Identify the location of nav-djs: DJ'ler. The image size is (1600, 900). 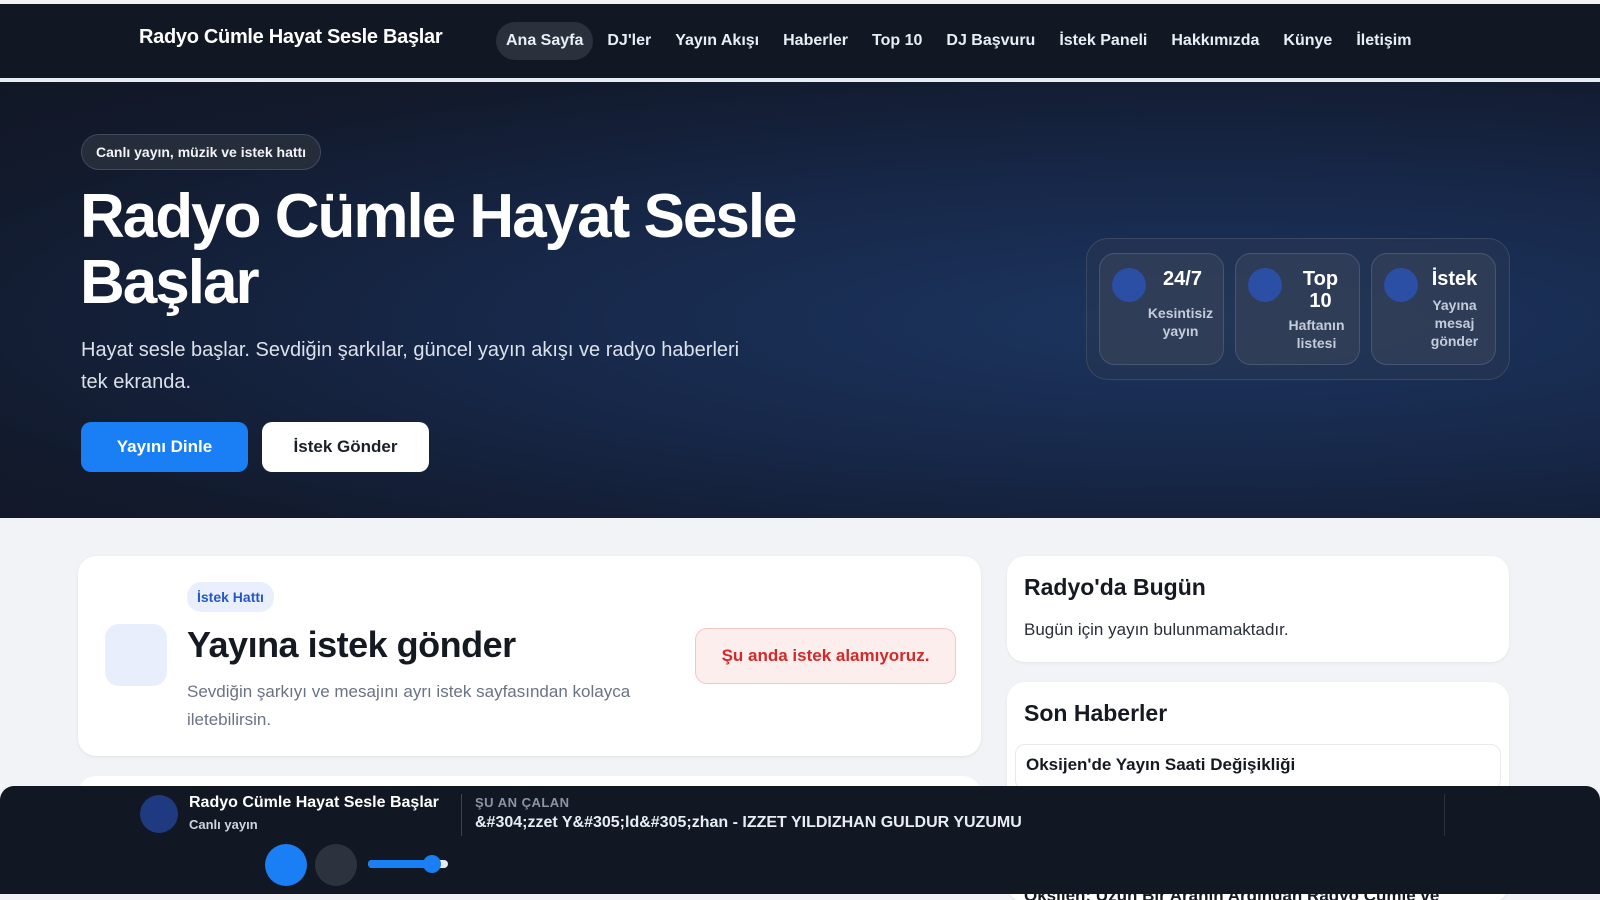
(629, 41).